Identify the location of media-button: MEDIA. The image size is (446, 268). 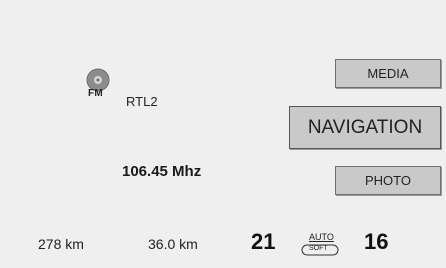
(388, 73).